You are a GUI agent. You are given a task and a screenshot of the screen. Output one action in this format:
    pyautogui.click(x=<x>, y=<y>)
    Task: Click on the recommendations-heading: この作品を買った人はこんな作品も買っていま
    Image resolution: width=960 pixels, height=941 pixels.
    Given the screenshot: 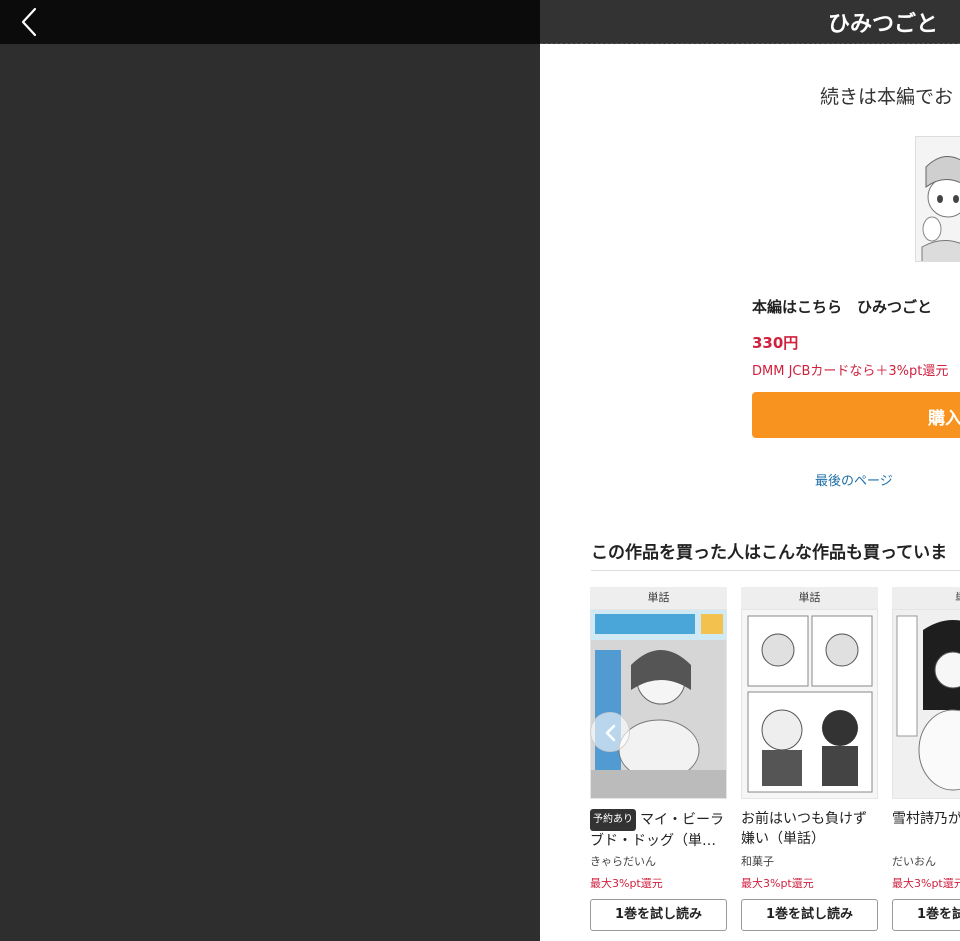 What is the action you would take?
    pyautogui.click(x=769, y=553)
    